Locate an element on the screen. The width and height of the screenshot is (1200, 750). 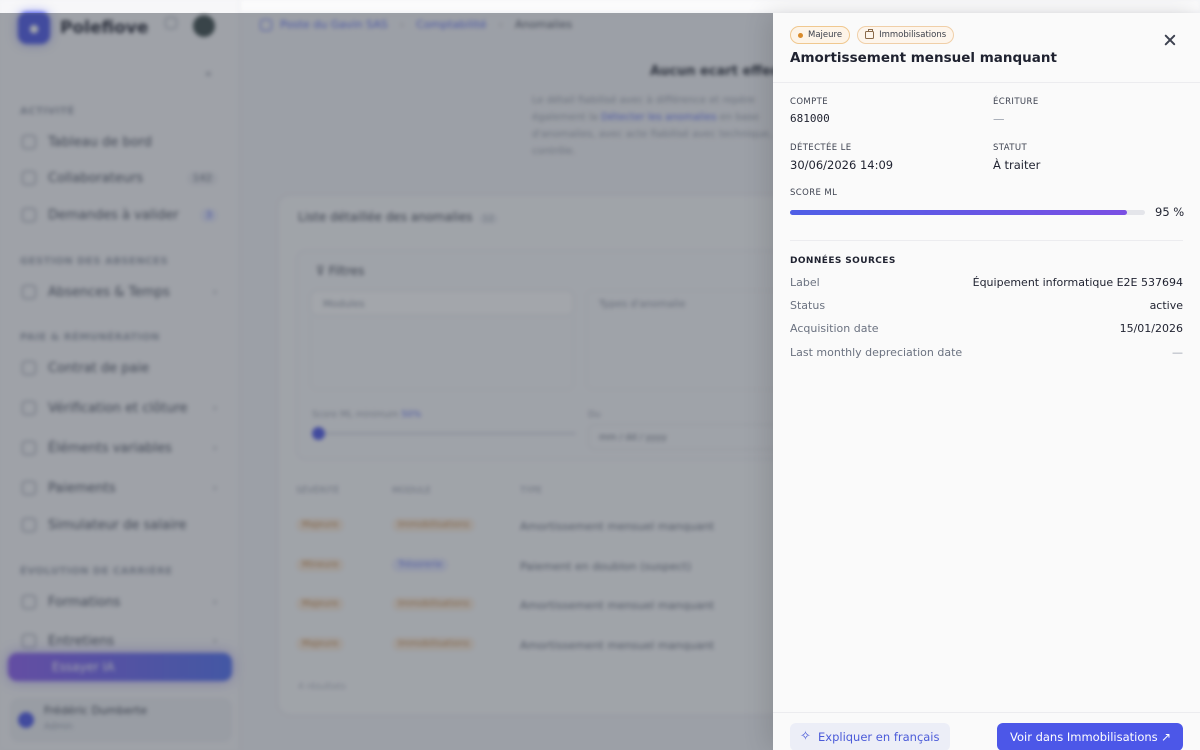
statut-label: Statut is located at coordinates (1010, 148).